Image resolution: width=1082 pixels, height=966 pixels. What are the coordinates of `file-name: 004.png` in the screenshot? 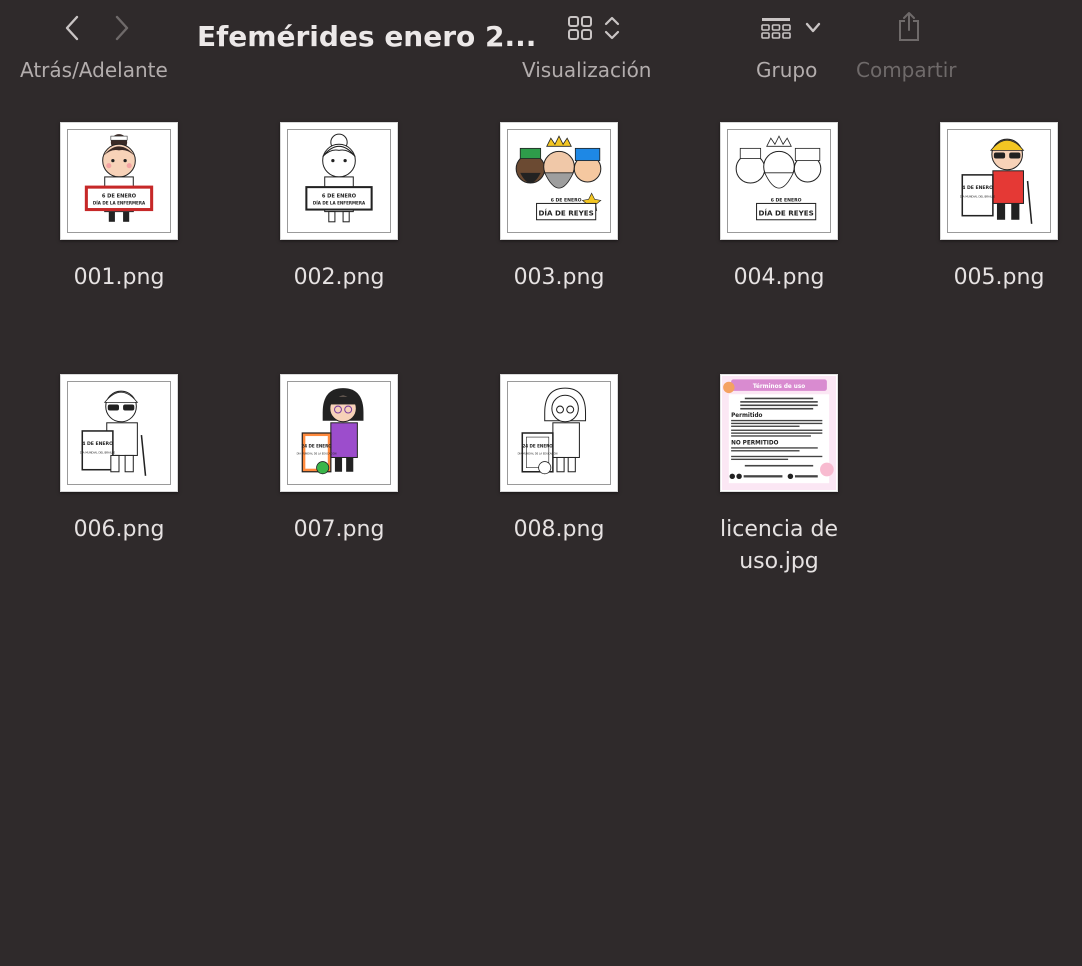 It's located at (779, 278).